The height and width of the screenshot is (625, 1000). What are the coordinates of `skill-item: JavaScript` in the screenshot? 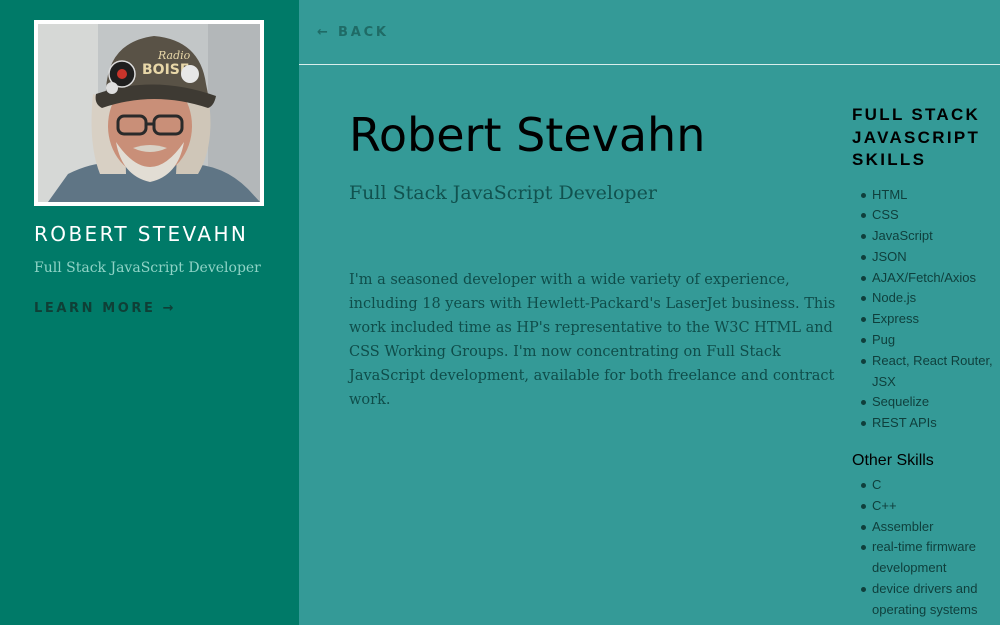 It's located at (926, 236).